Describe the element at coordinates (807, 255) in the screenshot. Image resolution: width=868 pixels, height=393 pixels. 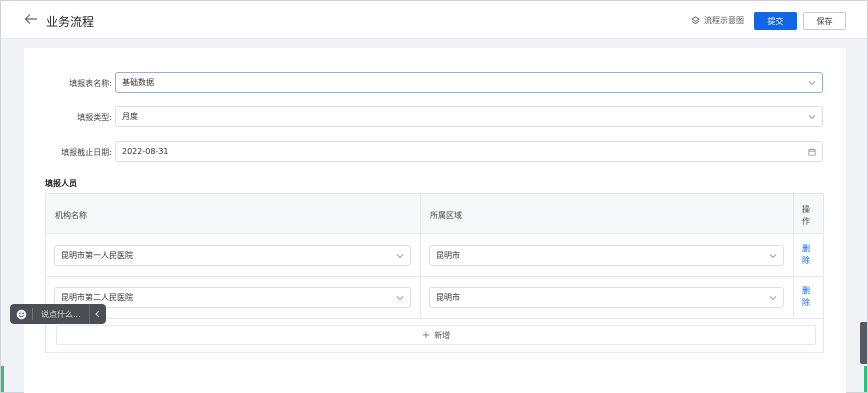
I see `delete-row-1-link: 删除` at that location.